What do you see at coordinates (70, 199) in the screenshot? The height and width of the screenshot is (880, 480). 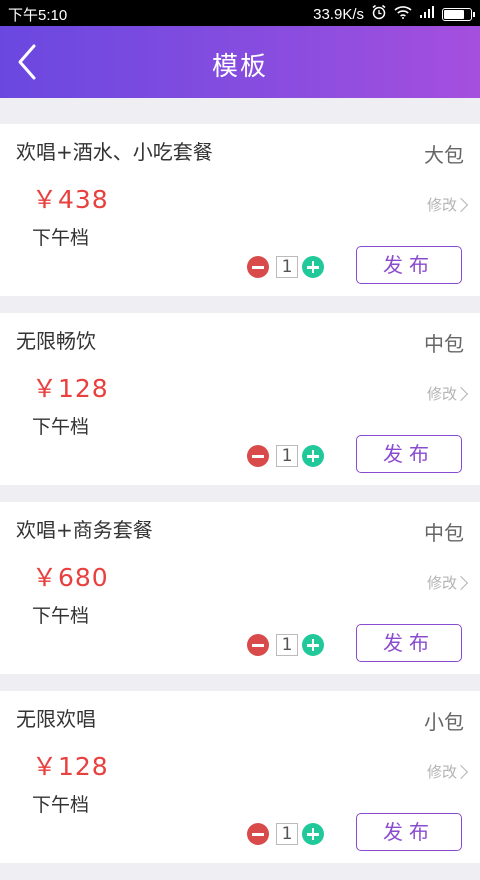 I see `template-price: ￥438` at bounding box center [70, 199].